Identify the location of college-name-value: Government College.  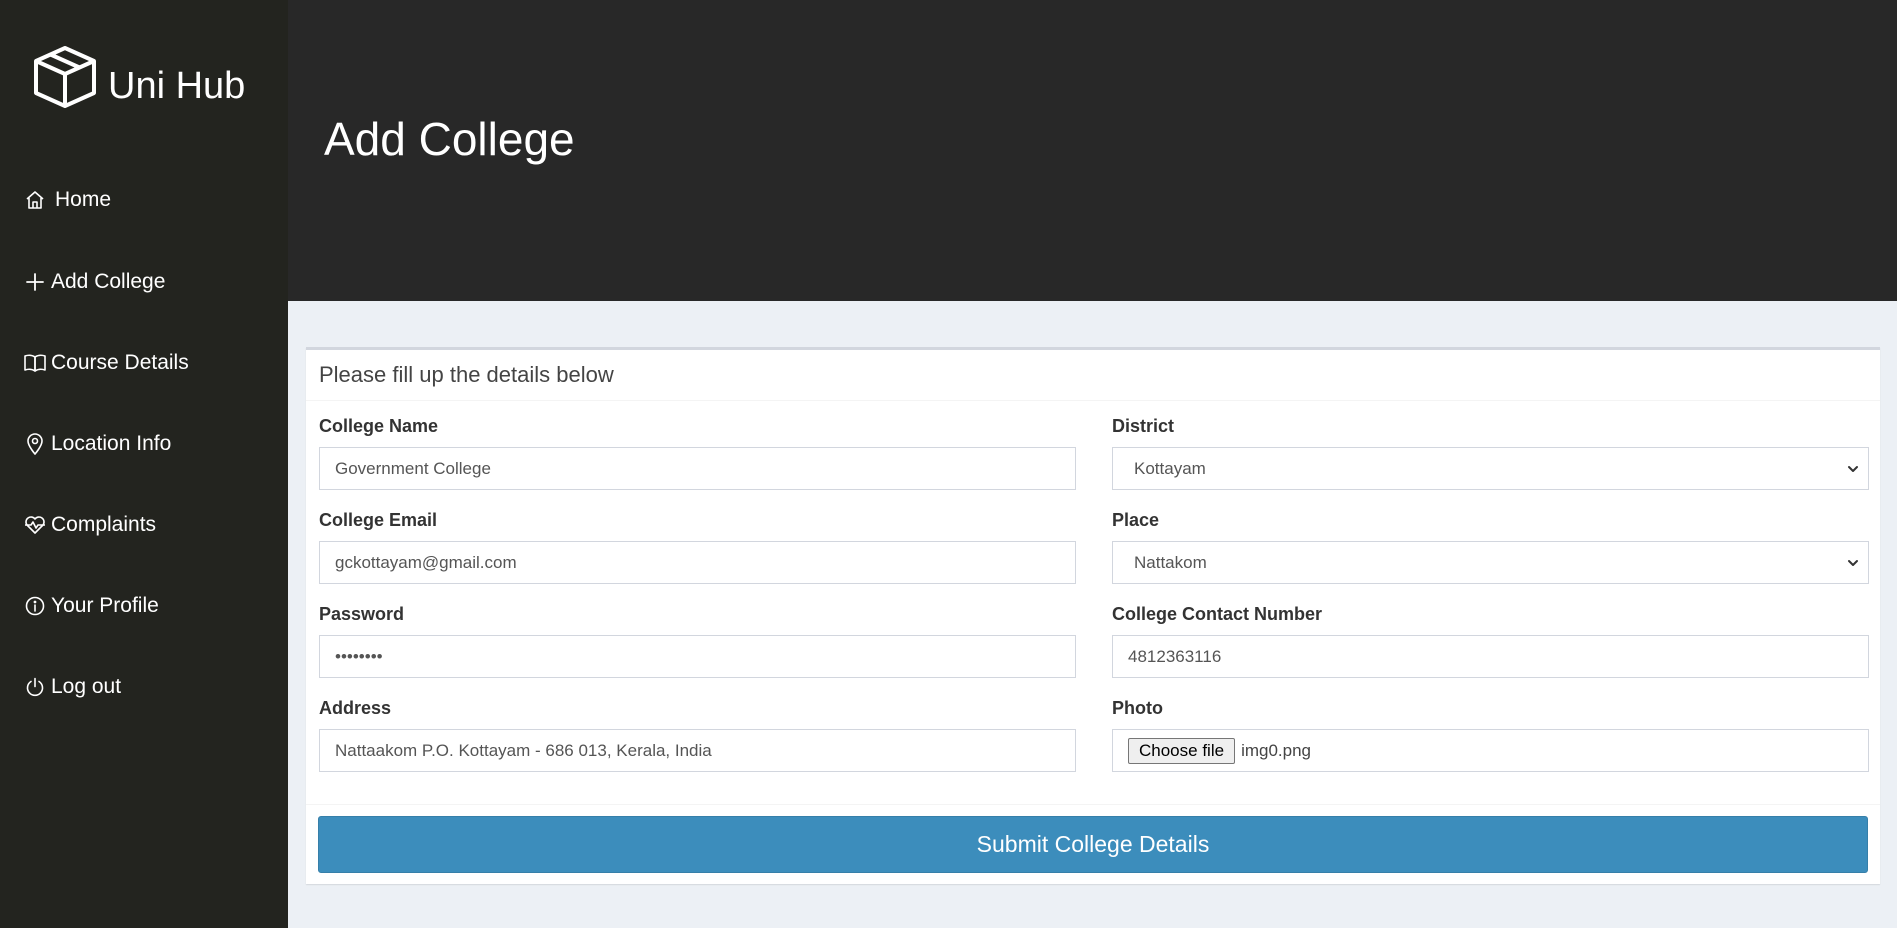
(413, 468).